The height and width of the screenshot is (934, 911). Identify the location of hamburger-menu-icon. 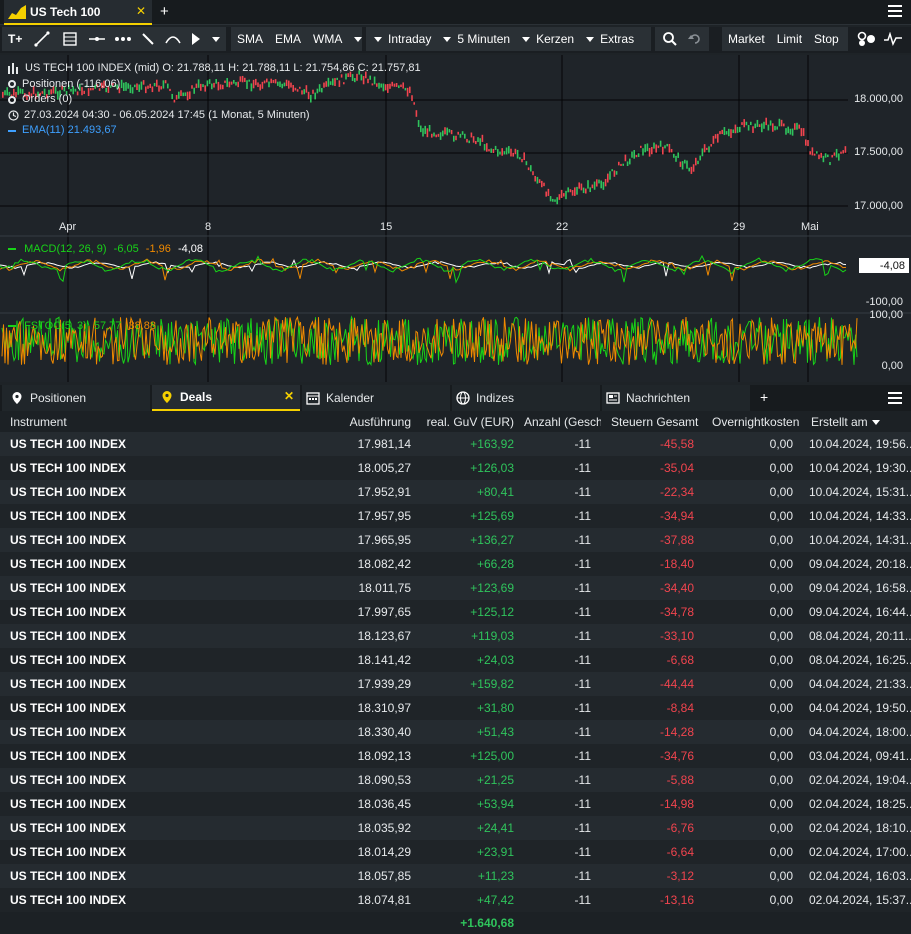
(895, 11).